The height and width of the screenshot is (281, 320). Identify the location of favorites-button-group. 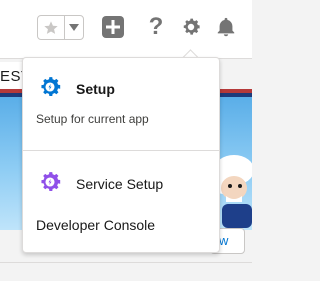
(60, 27).